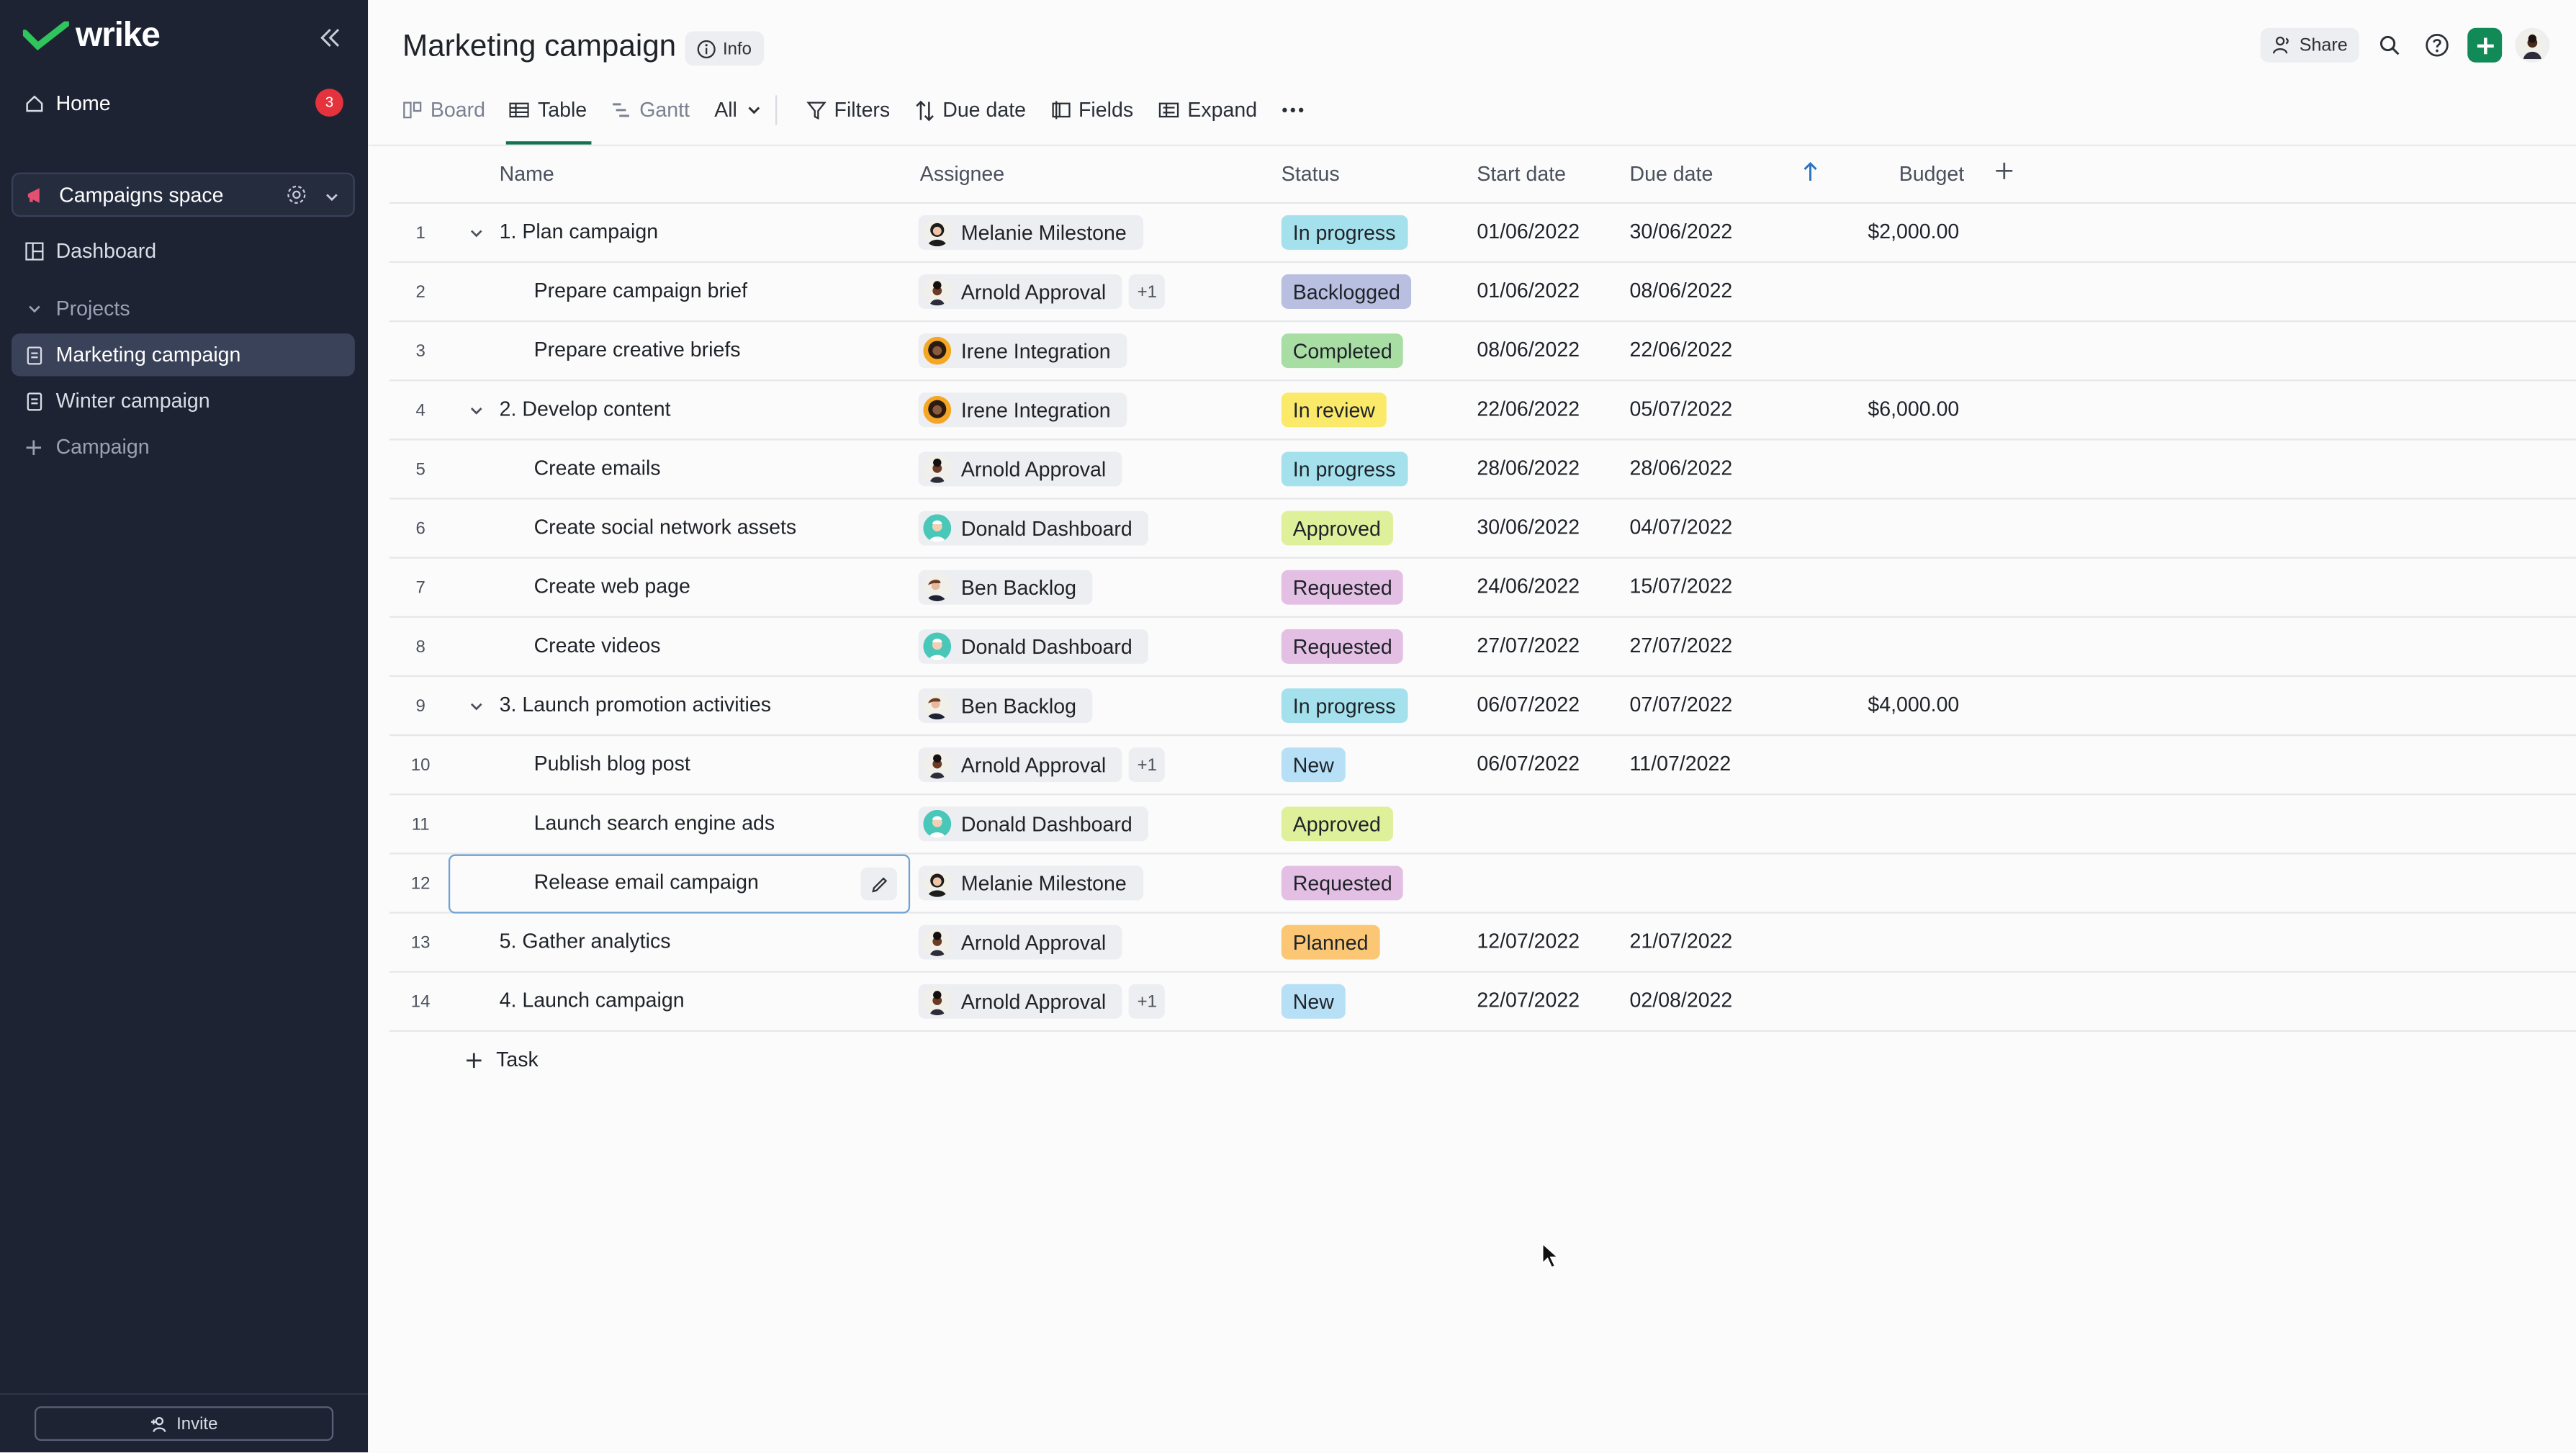 This screenshot has height=1453, width=2576. I want to click on assignee-cell: Arnold Approval, so click(1020, 469).